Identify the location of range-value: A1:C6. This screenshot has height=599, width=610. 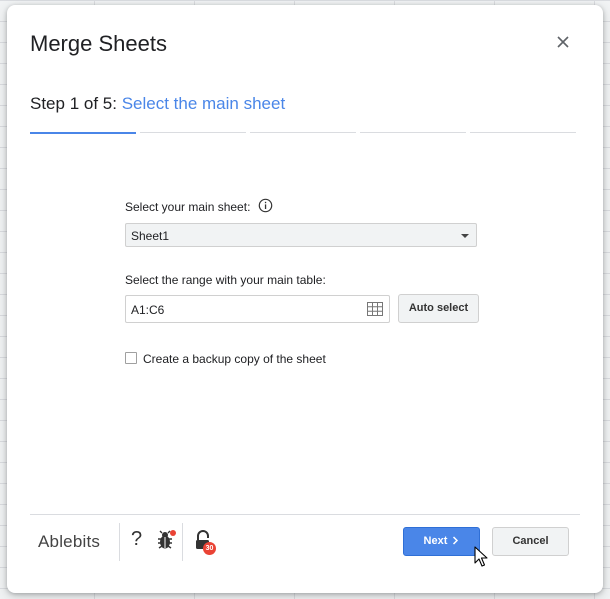
(148, 310).